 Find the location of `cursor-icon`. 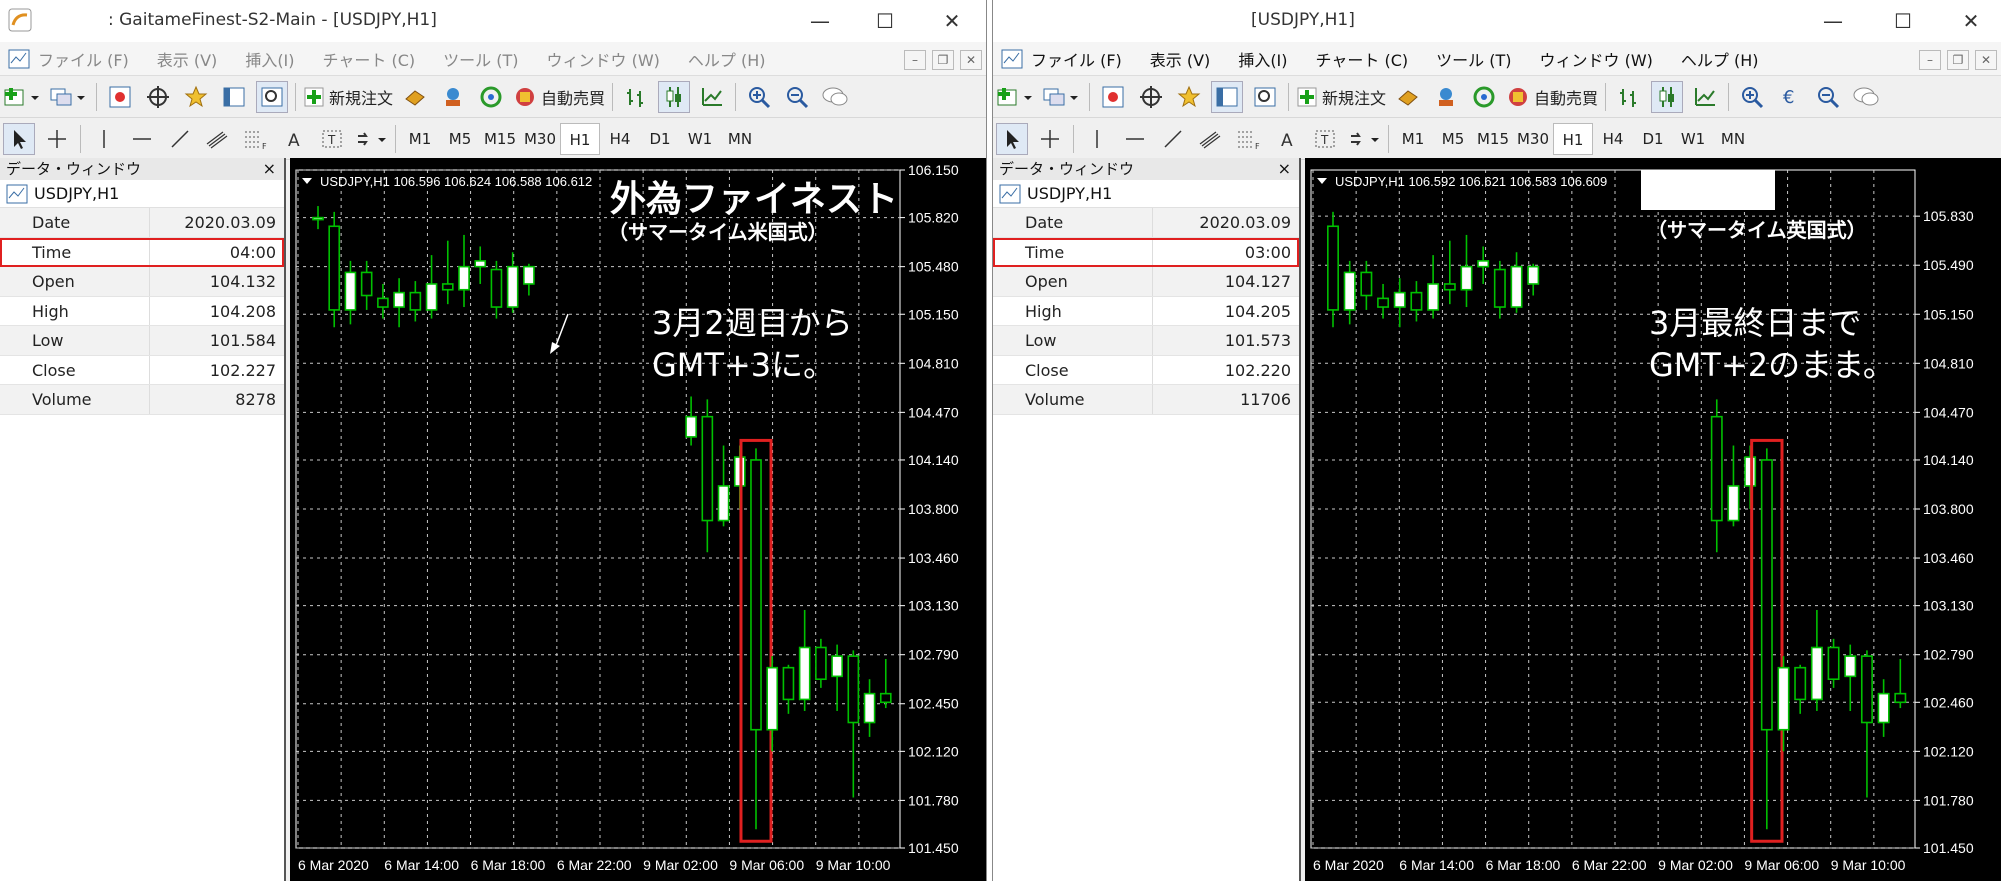

cursor-icon is located at coordinates (19, 138).